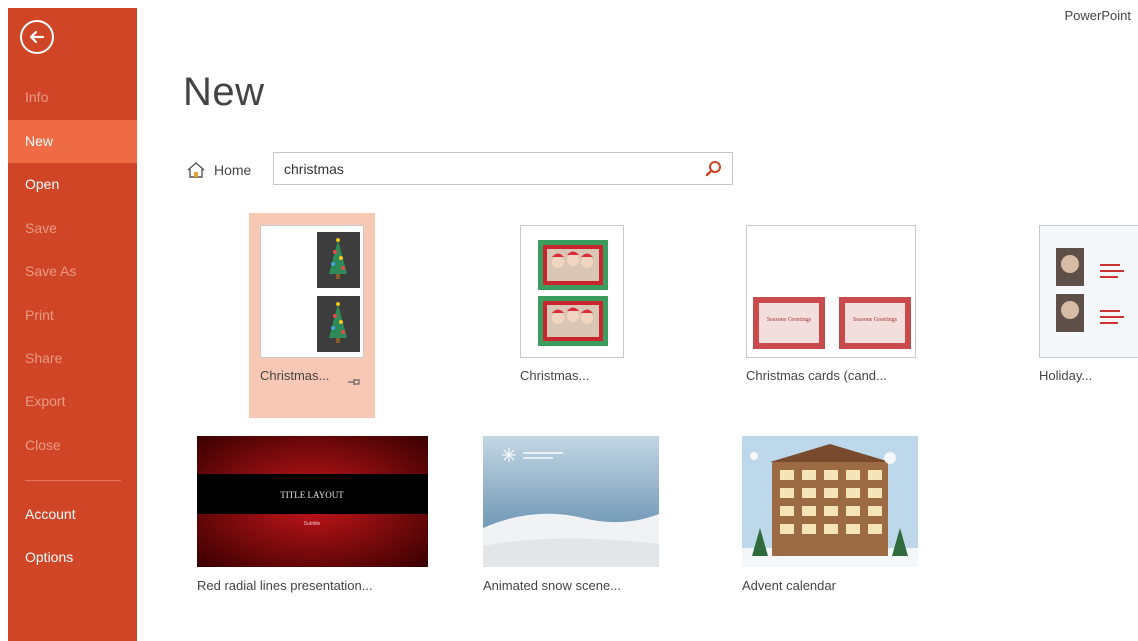 This screenshot has width=1138, height=641. What do you see at coordinates (45, 401) in the screenshot?
I see `nav-item-export: Export` at bounding box center [45, 401].